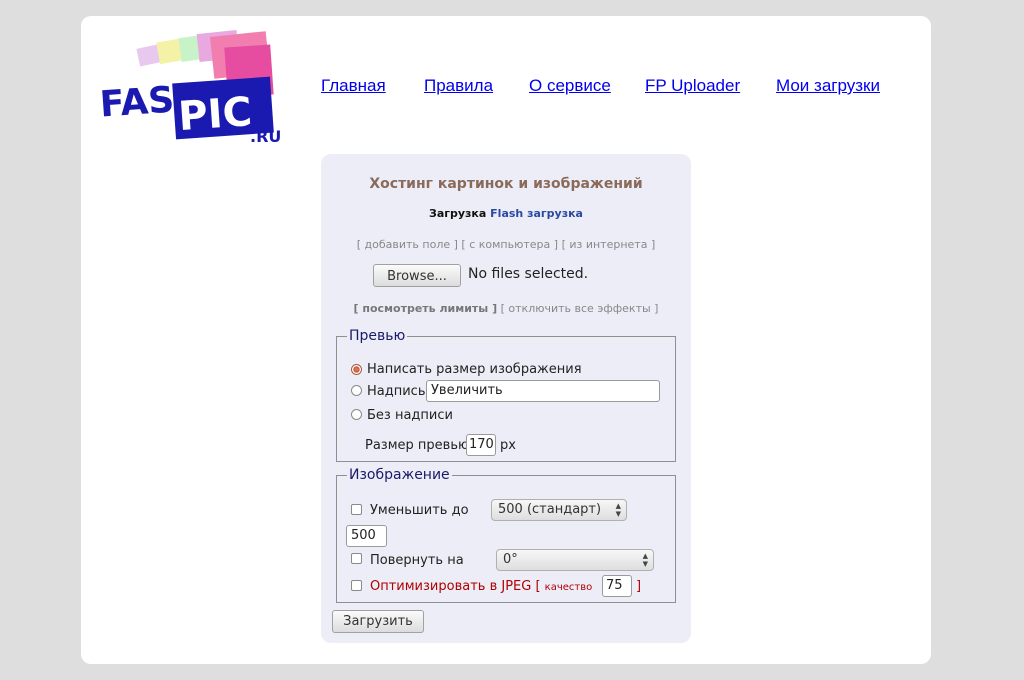 Image resolution: width=1024 pixels, height=680 pixels. I want to click on preview-caption-label: Надпись, so click(396, 391).